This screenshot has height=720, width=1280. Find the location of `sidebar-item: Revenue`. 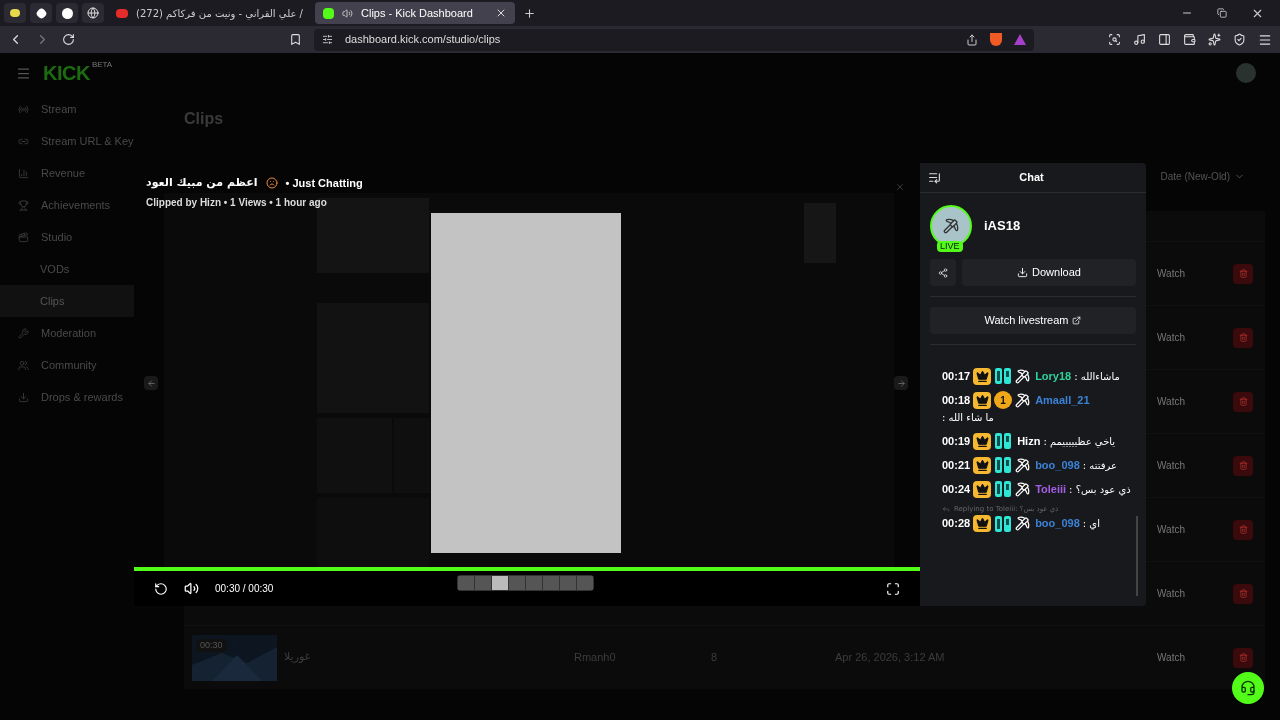

sidebar-item: Revenue is located at coordinates (67, 173).